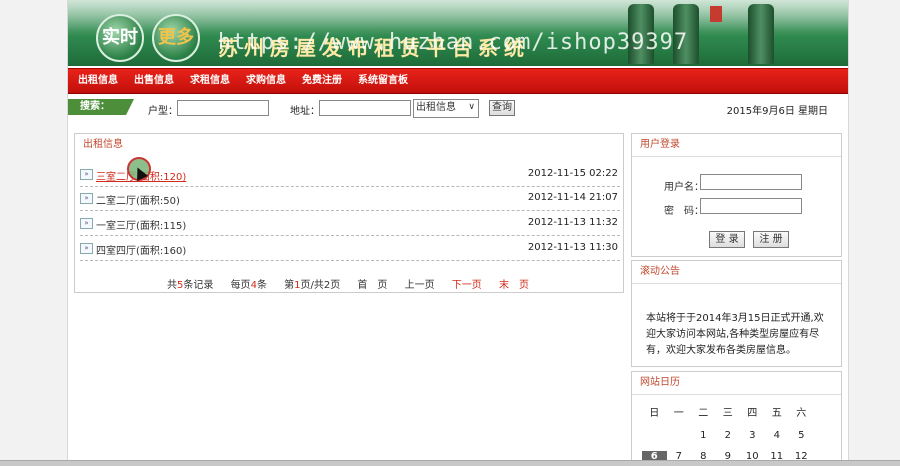 This screenshot has width=900, height=466. I want to click on list-item-title: 二室二厅(面积:50), so click(138, 199).